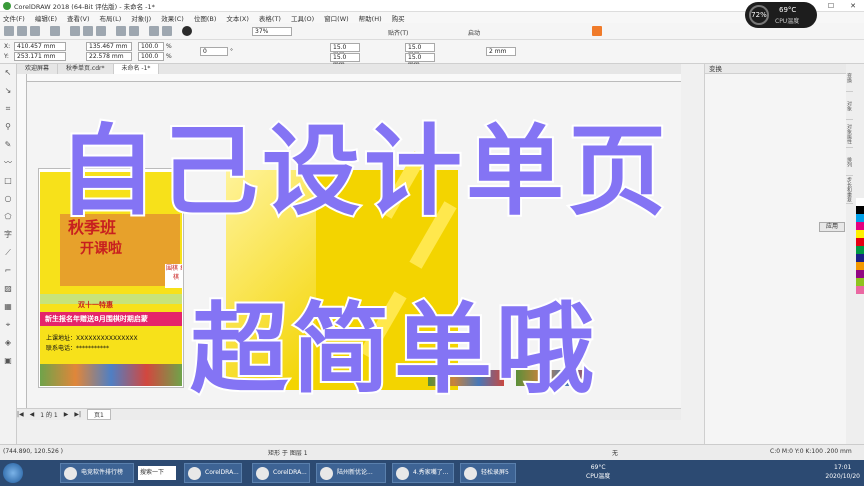  I want to click on smart-fill-icon: ▣, so click(8, 361).